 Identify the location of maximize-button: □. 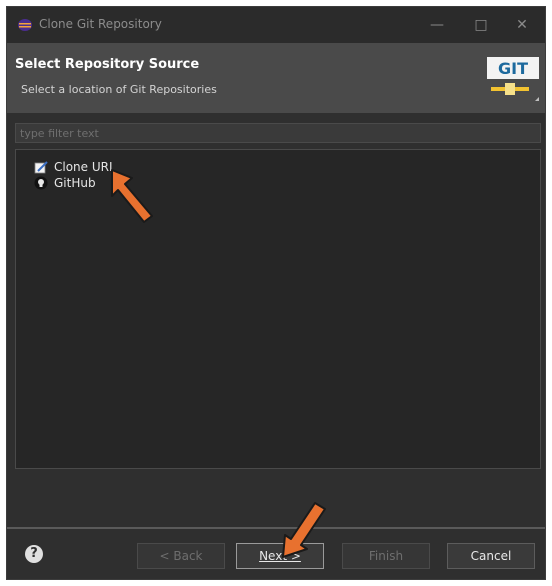
(481, 25).